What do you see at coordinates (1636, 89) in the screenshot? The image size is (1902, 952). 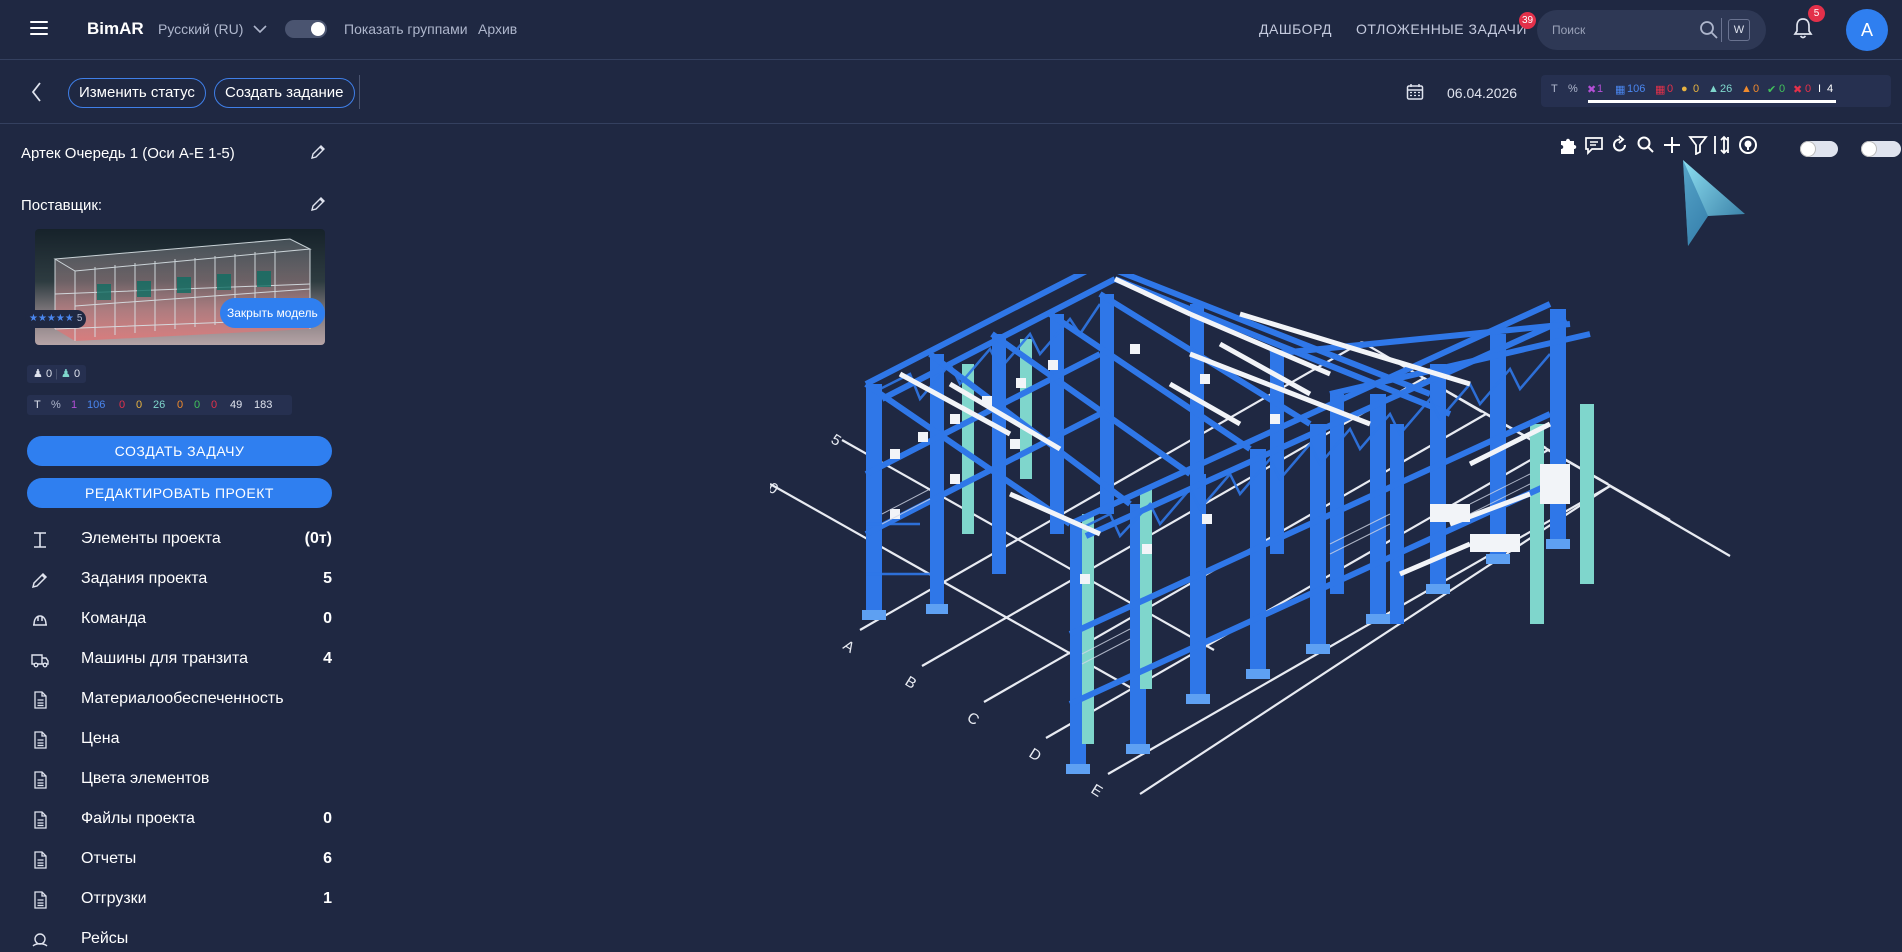 I see `stat-value-2: 106` at bounding box center [1636, 89].